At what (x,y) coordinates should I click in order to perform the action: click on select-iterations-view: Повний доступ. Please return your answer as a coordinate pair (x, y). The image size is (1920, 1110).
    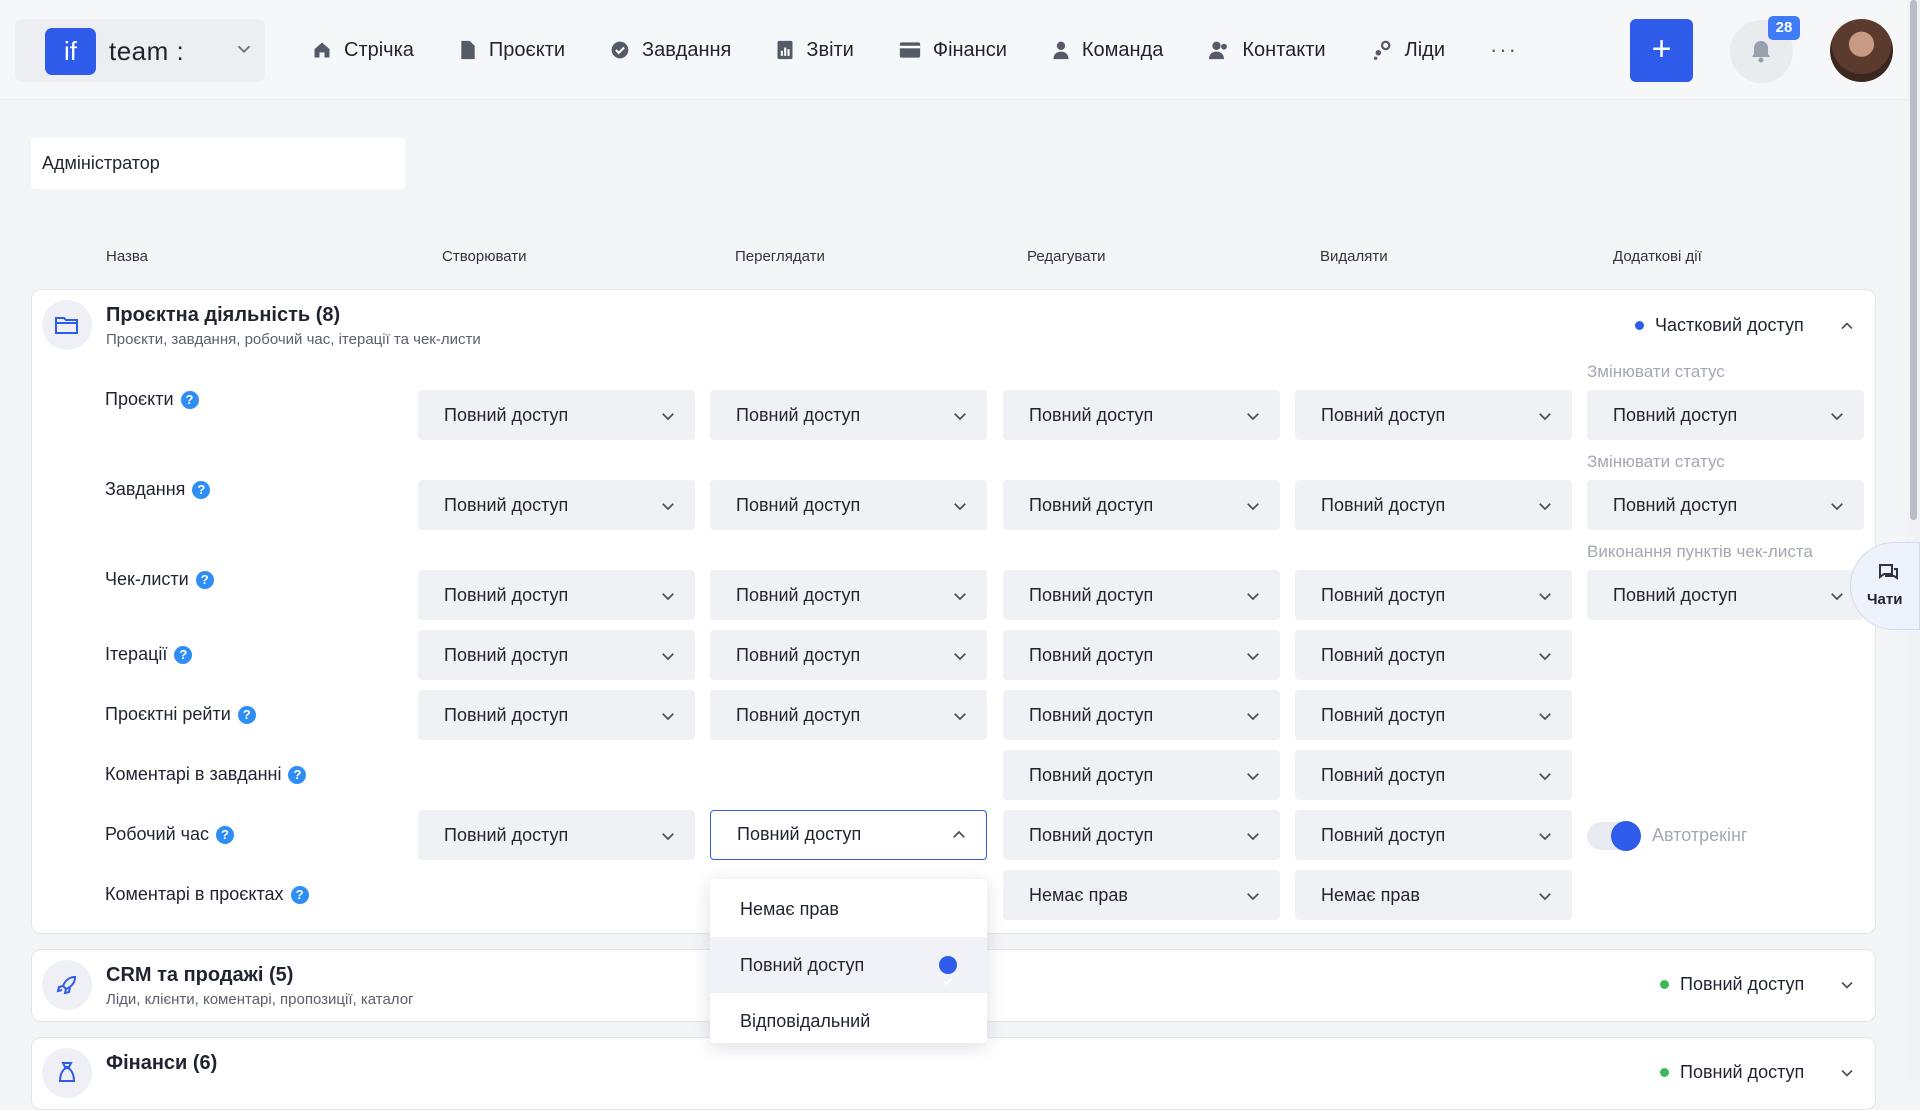
    Looking at the image, I should click on (848, 655).